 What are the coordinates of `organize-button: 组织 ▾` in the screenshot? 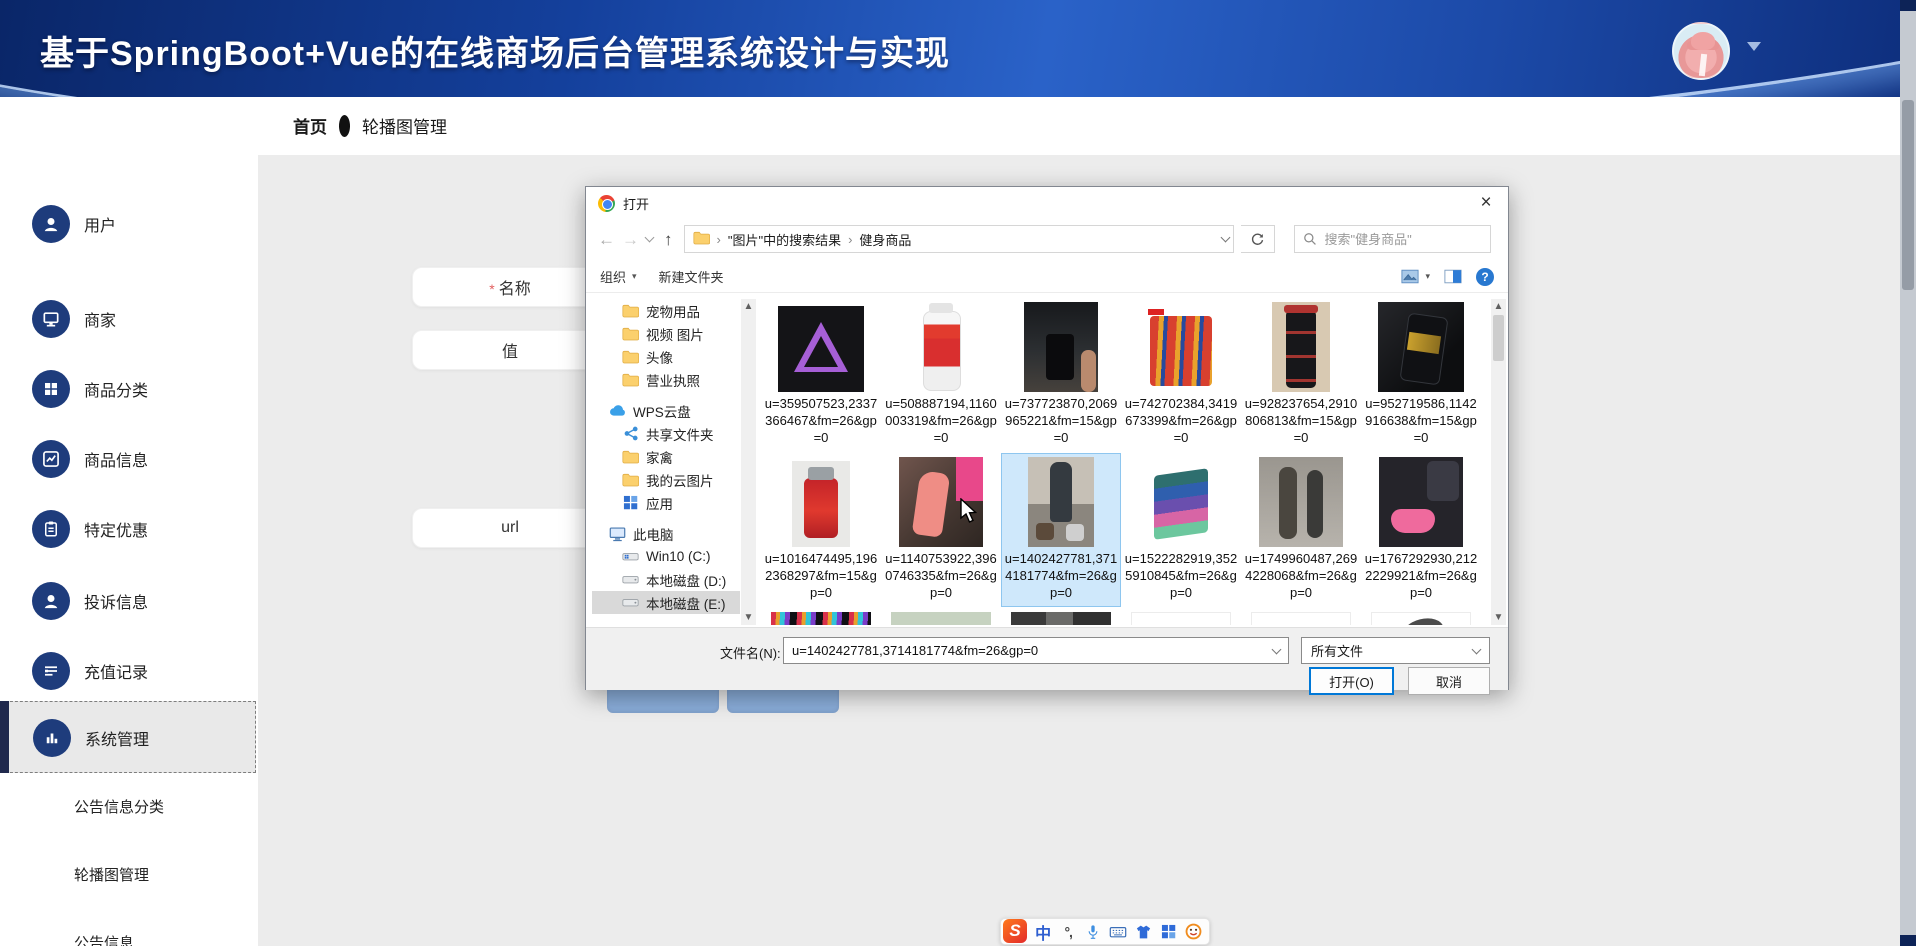 It's located at (618, 276).